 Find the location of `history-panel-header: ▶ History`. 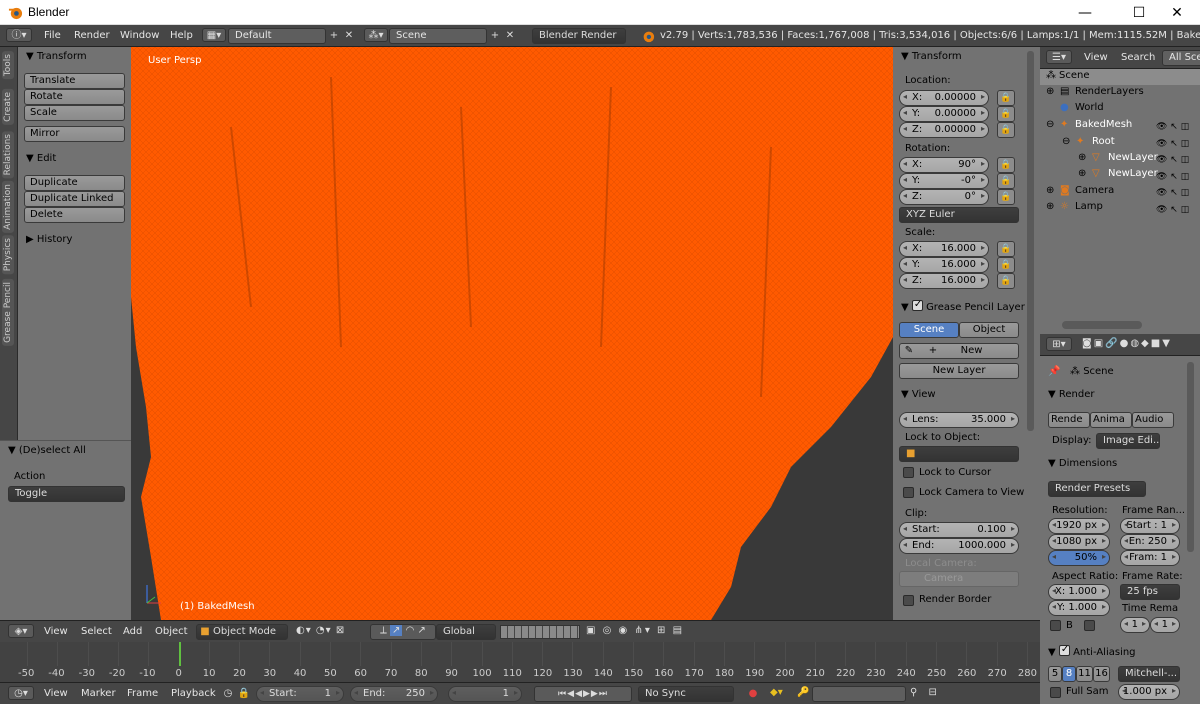

history-panel-header: ▶ History is located at coordinates (49, 239).